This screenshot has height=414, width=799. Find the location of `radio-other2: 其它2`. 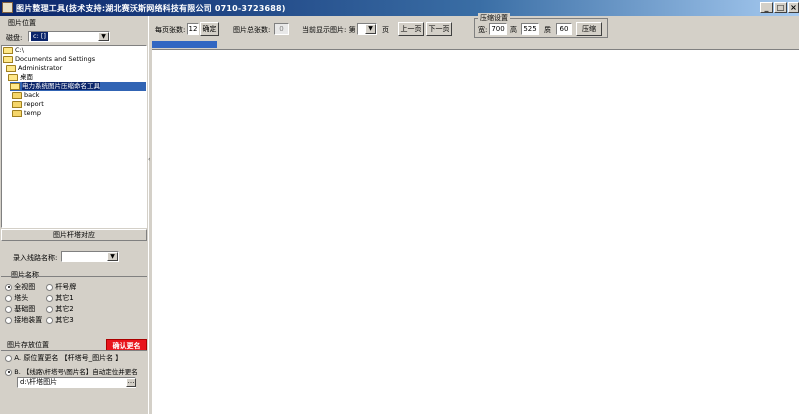

radio-other2: 其它2 is located at coordinates (60, 309).